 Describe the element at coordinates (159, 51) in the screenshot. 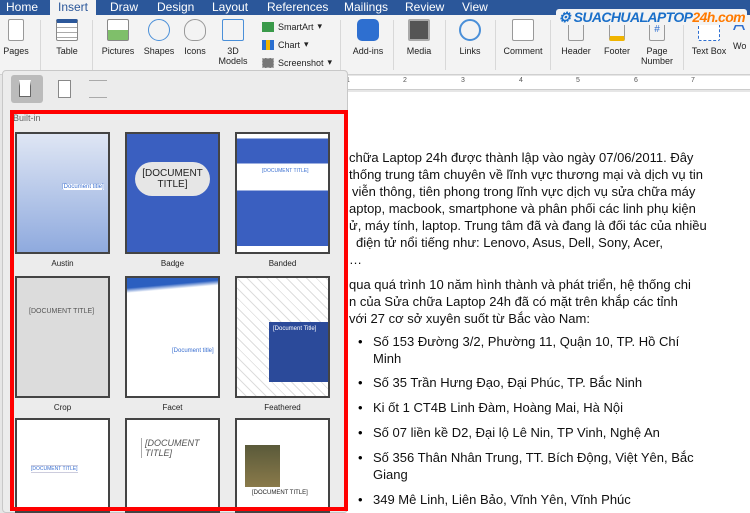

I see `shapes-label: Shapes` at that location.